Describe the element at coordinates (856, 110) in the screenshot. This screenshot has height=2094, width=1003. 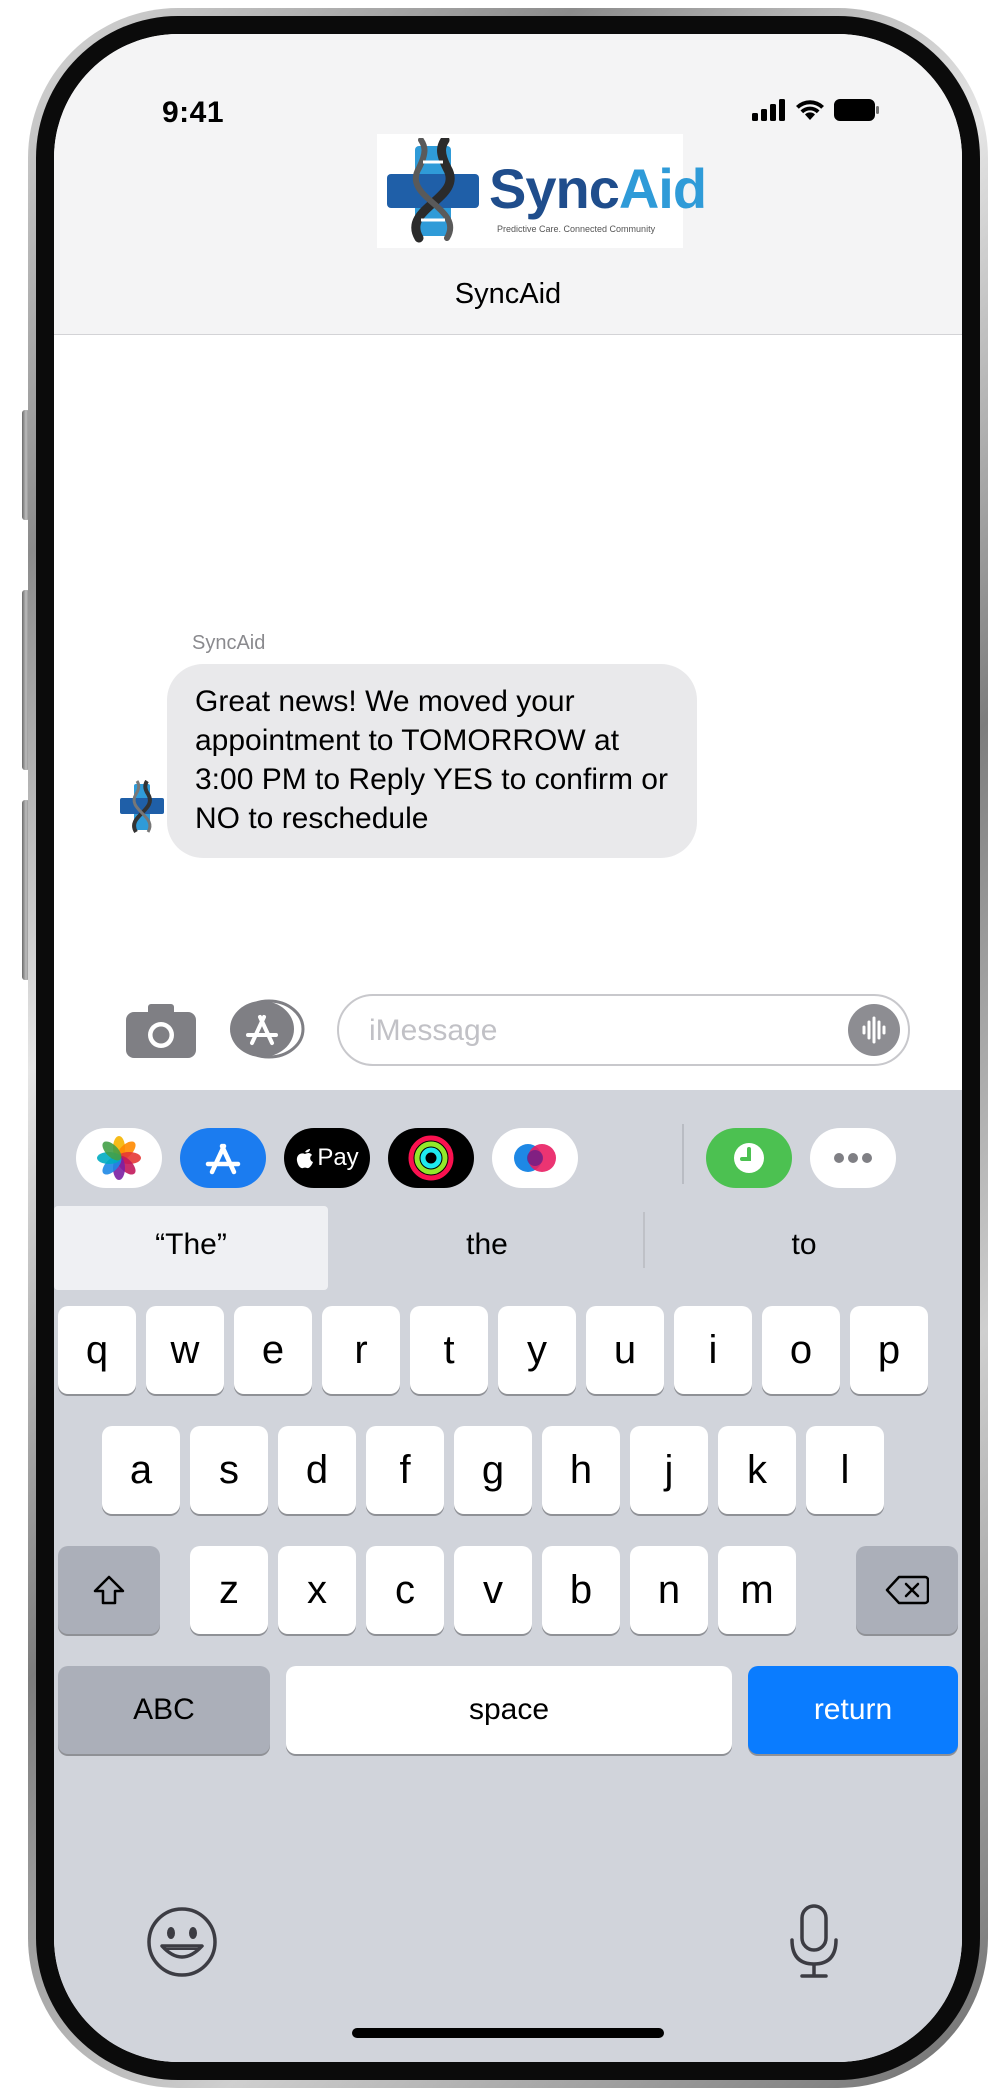
I see `battery-icon` at that location.